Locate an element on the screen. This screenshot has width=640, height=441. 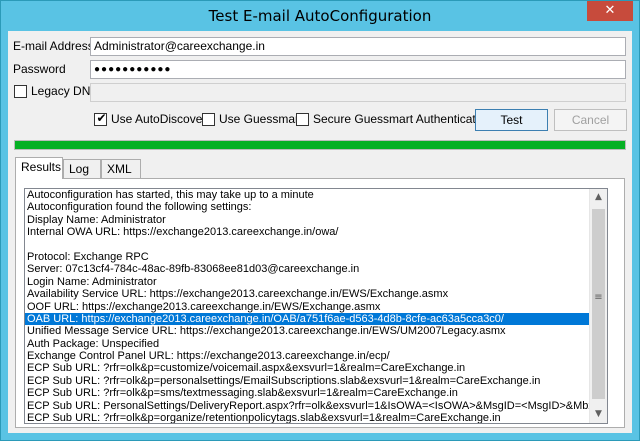
result-line: Display Name: Administrator is located at coordinates (96, 219).